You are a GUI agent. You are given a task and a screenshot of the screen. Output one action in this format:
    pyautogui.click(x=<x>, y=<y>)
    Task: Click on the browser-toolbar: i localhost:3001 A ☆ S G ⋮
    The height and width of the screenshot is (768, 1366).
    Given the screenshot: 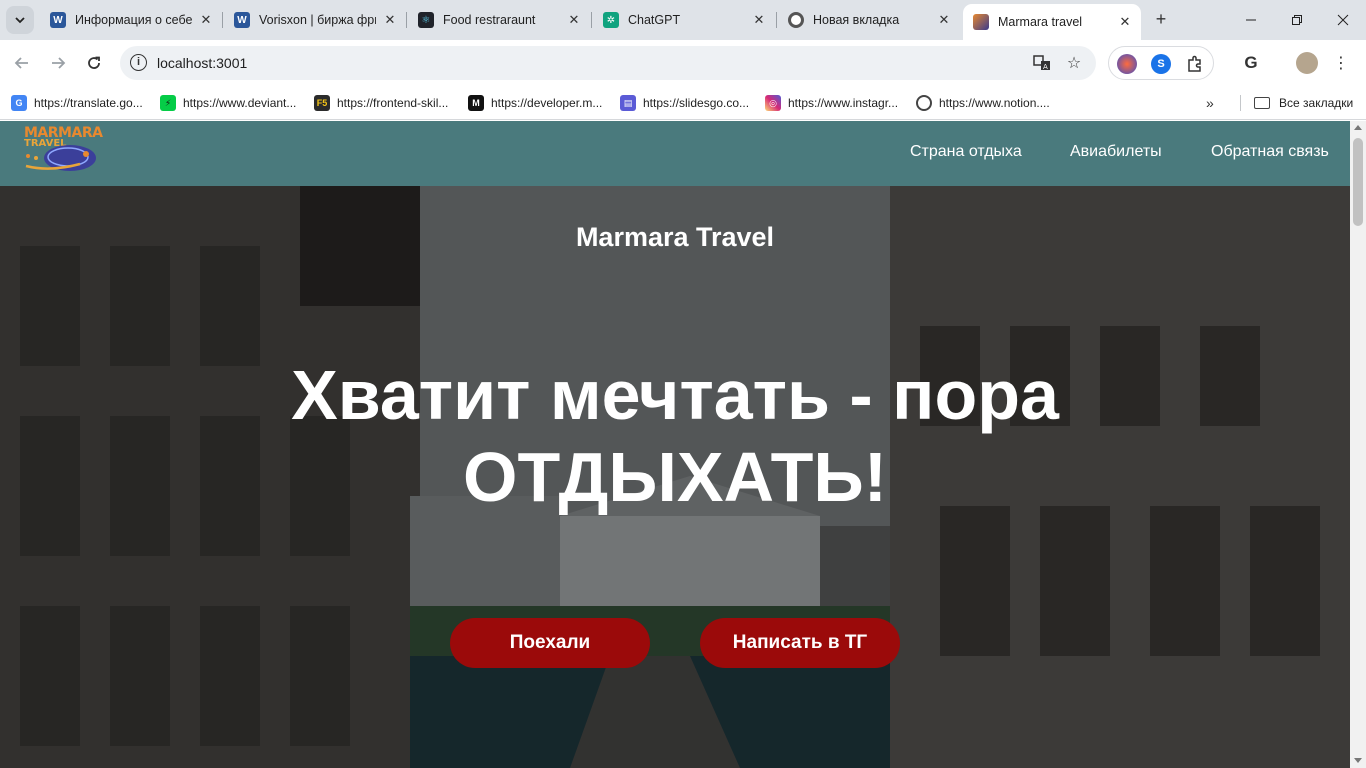 What is the action you would take?
    pyautogui.click(x=683, y=63)
    